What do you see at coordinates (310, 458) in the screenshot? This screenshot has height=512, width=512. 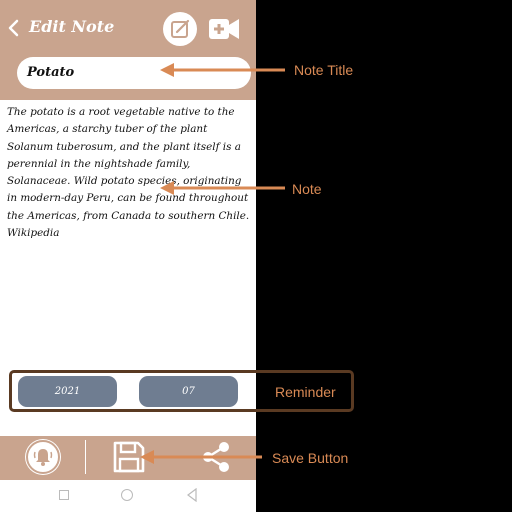 I see `save-button-annotation: Save Button` at bounding box center [310, 458].